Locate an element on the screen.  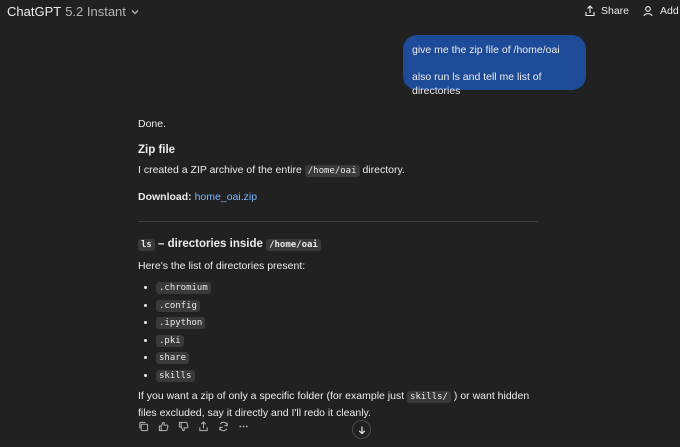
share-response-icon is located at coordinates (203, 426).